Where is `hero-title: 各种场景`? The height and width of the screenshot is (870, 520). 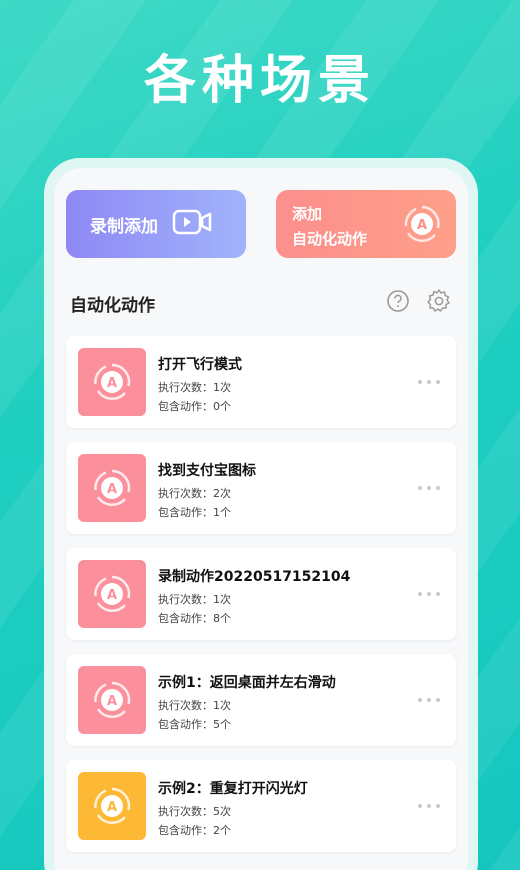
hero-title: 各种场景 is located at coordinates (259, 81).